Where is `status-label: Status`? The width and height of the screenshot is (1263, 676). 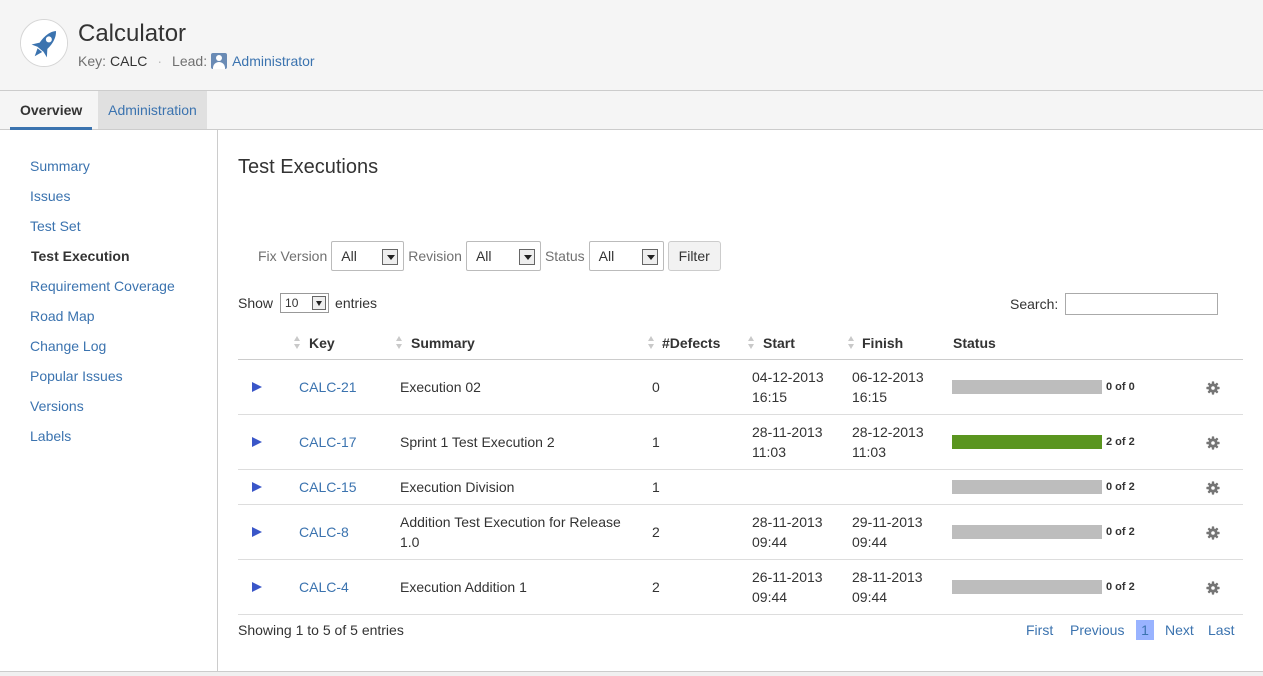
status-label: Status is located at coordinates (564, 256).